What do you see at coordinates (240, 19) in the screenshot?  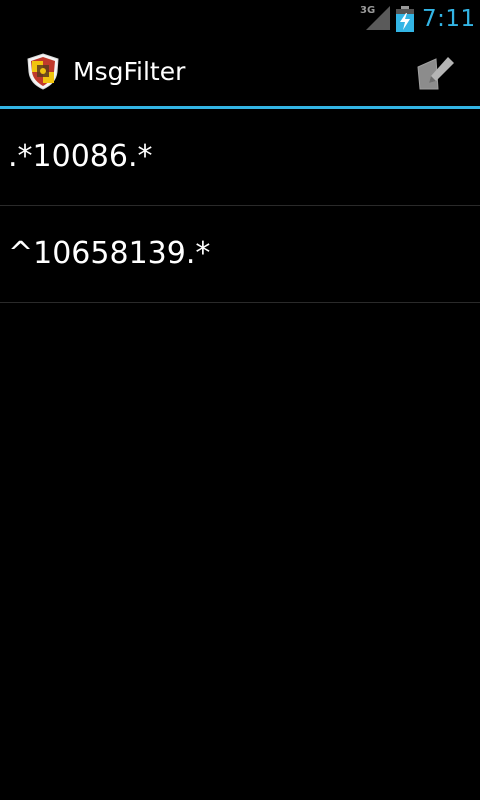 I see `status-bar: 3G 7:11` at bounding box center [240, 19].